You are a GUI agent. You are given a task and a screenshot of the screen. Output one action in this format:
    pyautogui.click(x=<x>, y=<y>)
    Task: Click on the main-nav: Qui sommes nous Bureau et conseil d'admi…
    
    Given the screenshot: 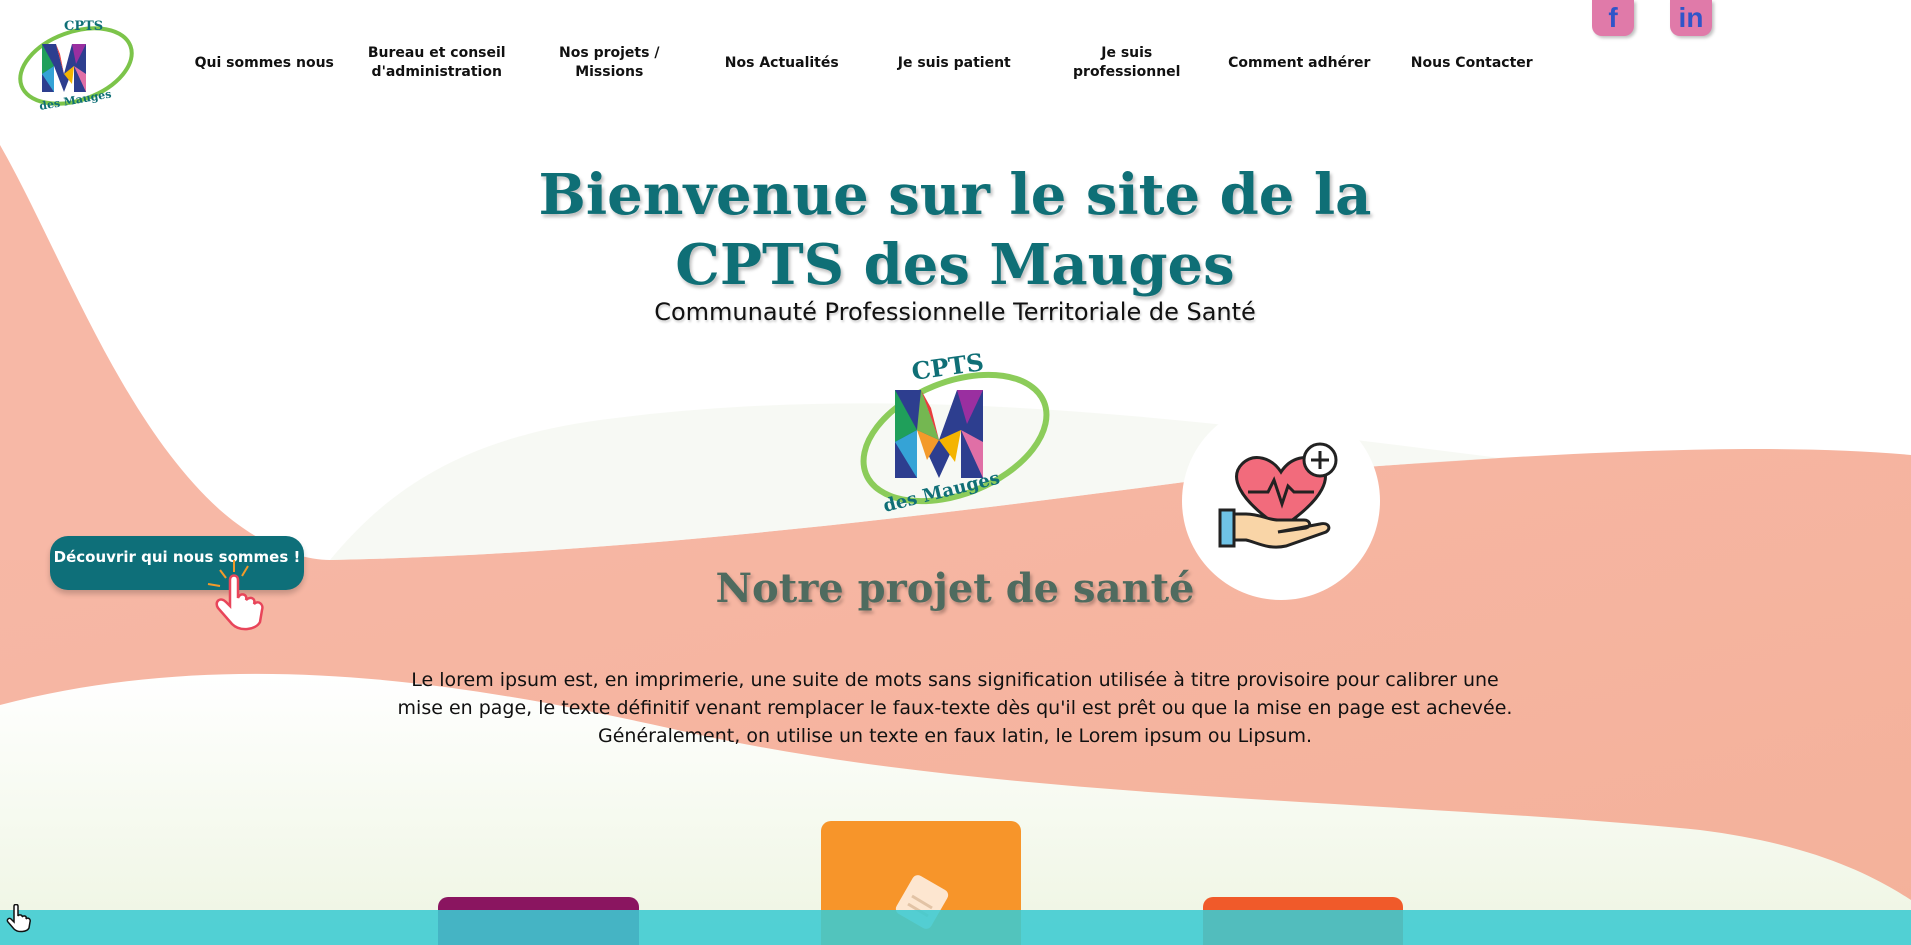 What is the action you would take?
    pyautogui.click(x=868, y=63)
    